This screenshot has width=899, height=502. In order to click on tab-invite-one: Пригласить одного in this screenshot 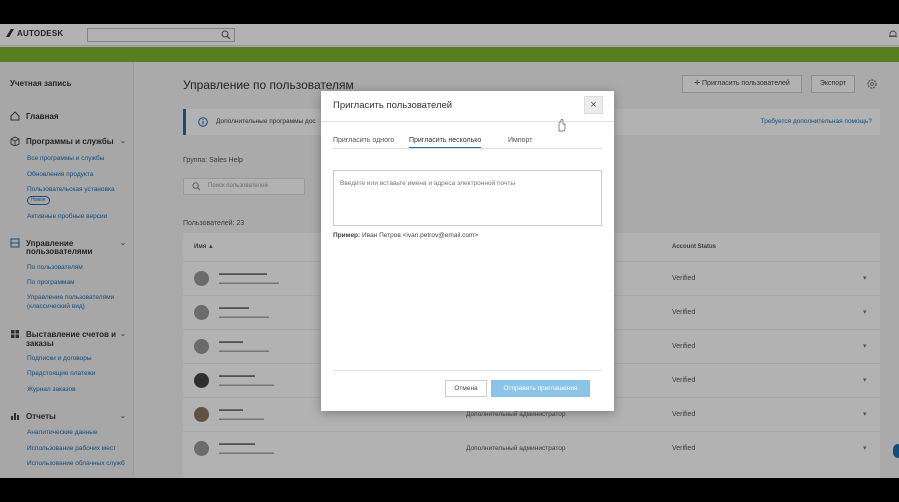, I will do `click(363, 142)`.